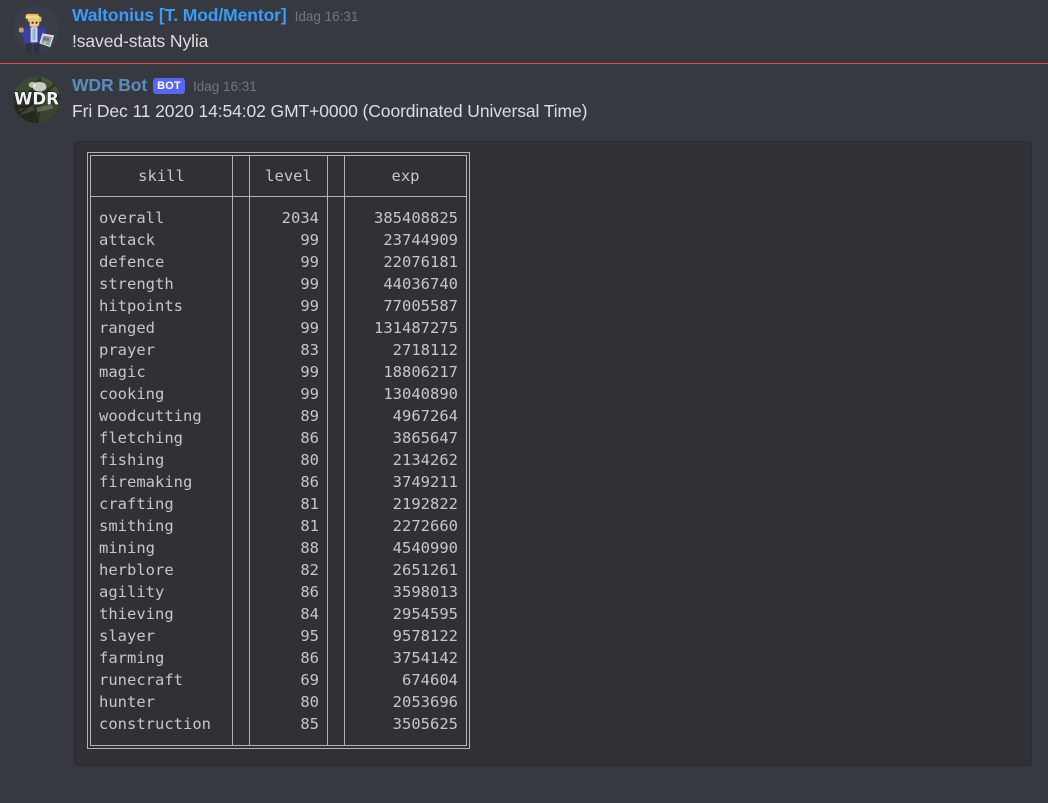 The image size is (1048, 803). I want to click on cell-skill: fishing, so click(161, 460).